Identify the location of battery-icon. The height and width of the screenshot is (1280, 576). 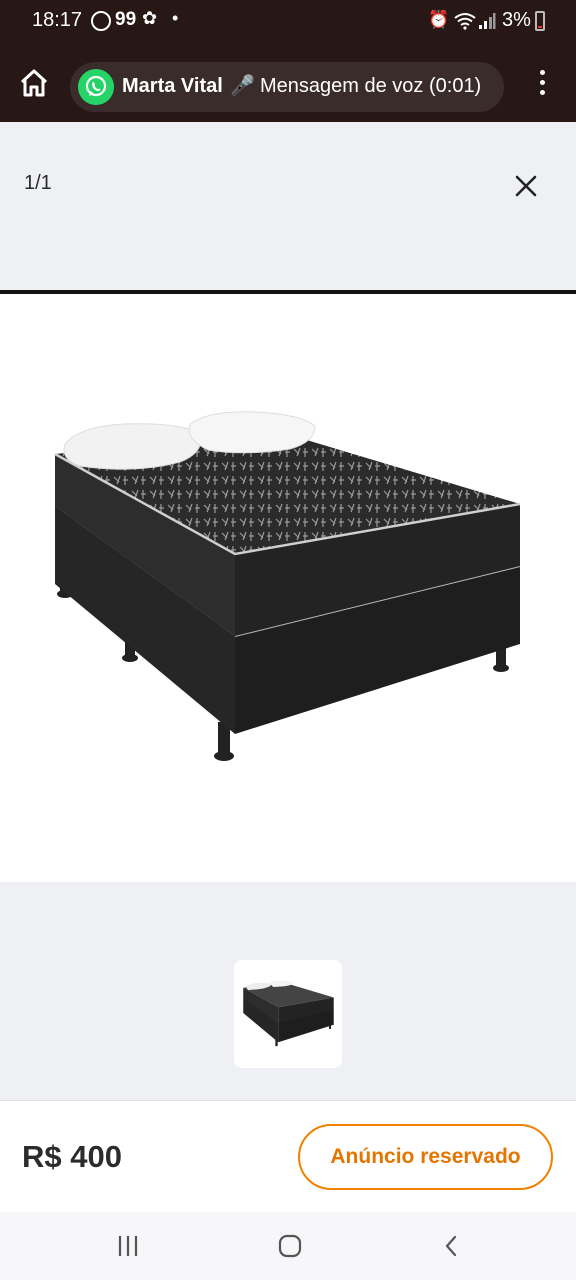
(540, 21).